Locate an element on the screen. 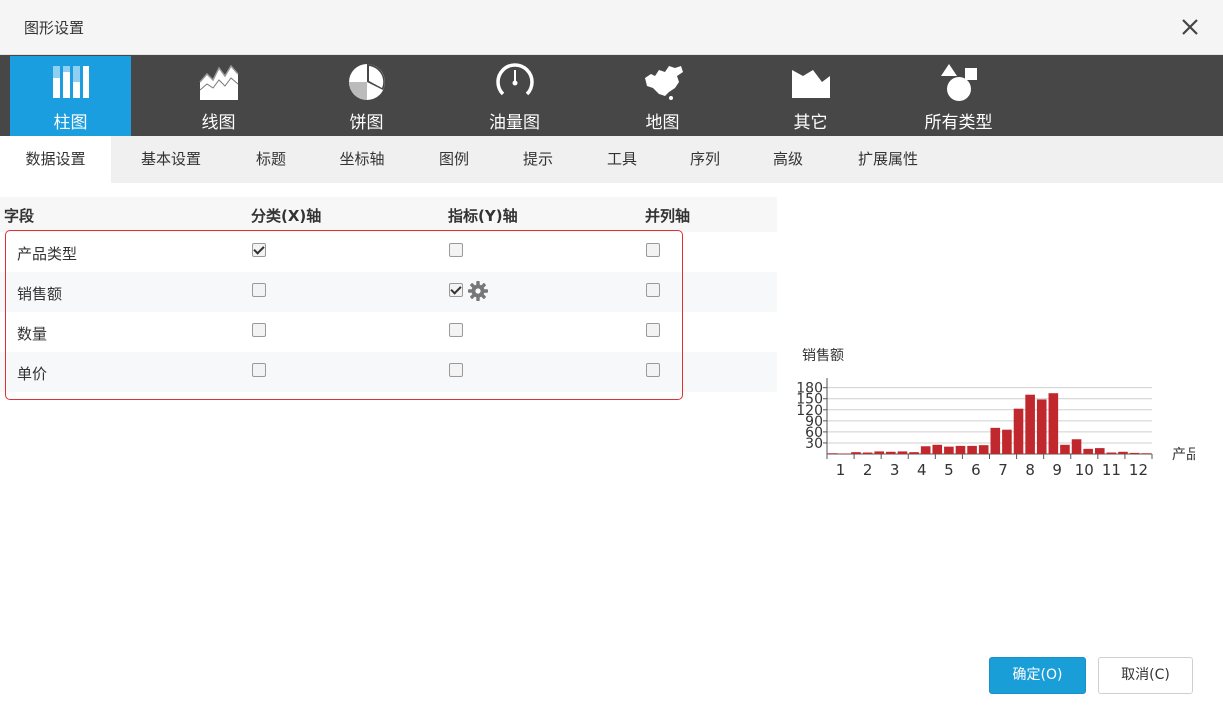 The image size is (1223, 711). x-tick-label: 8 is located at coordinates (1030, 470).